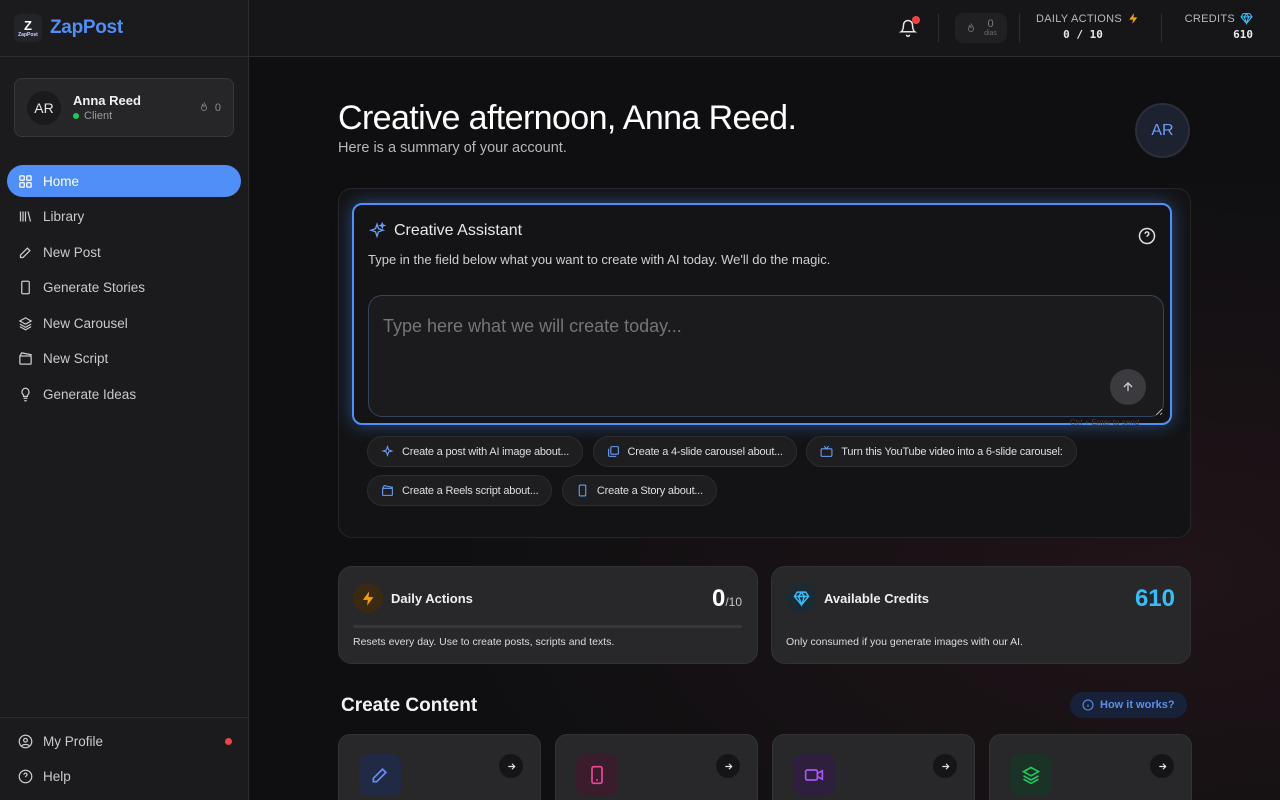 The width and height of the screenshot is (1280, 800). I want to click on nav-label: New Script, so click(76, 358).